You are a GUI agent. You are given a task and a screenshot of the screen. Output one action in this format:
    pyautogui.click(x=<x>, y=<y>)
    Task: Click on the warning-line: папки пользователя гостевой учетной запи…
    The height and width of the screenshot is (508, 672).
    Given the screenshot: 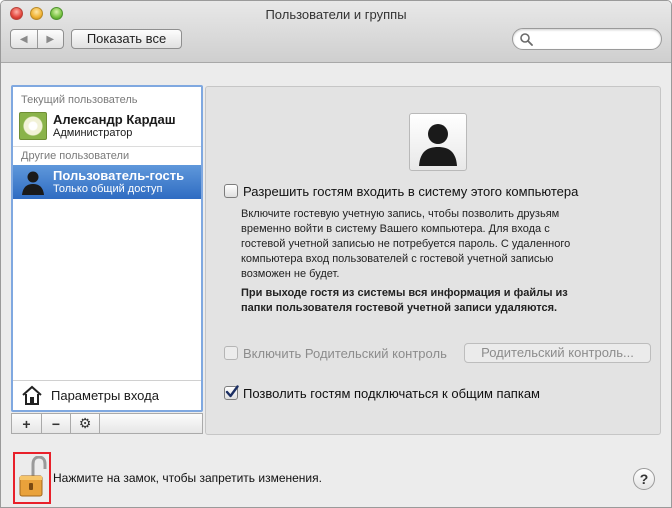 What is the action you would take?
    pyautogui.click(x=399, y=308)
    